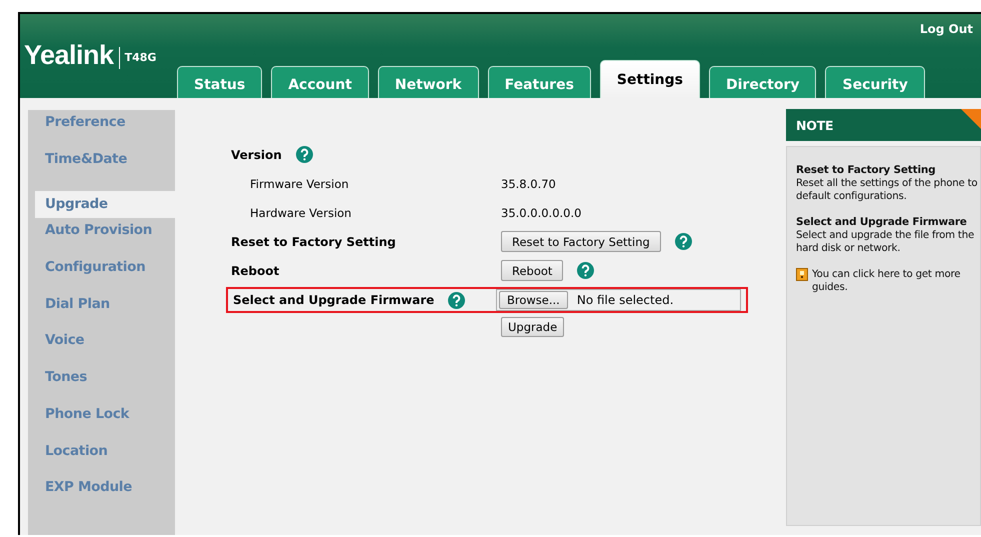  I want to click on section-heading: Version, so click(256, 155).